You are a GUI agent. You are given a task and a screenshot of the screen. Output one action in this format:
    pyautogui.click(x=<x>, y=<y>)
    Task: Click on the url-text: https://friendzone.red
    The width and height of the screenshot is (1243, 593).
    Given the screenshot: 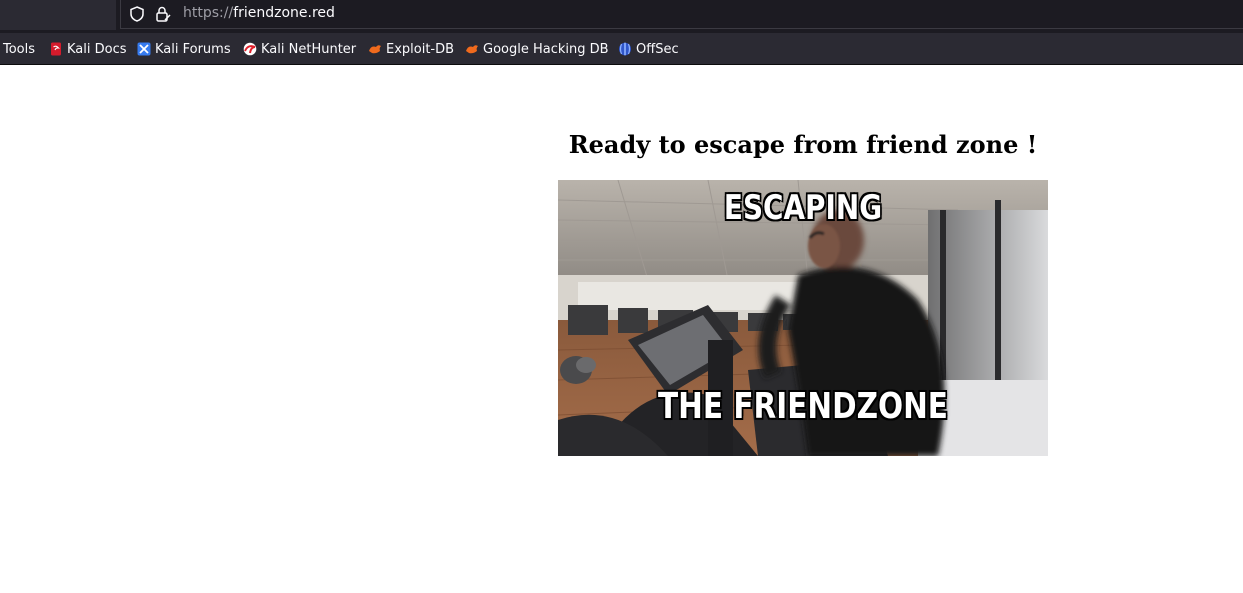 What is the action you would take?
    pyautogui.click(x=259, y=13)
    